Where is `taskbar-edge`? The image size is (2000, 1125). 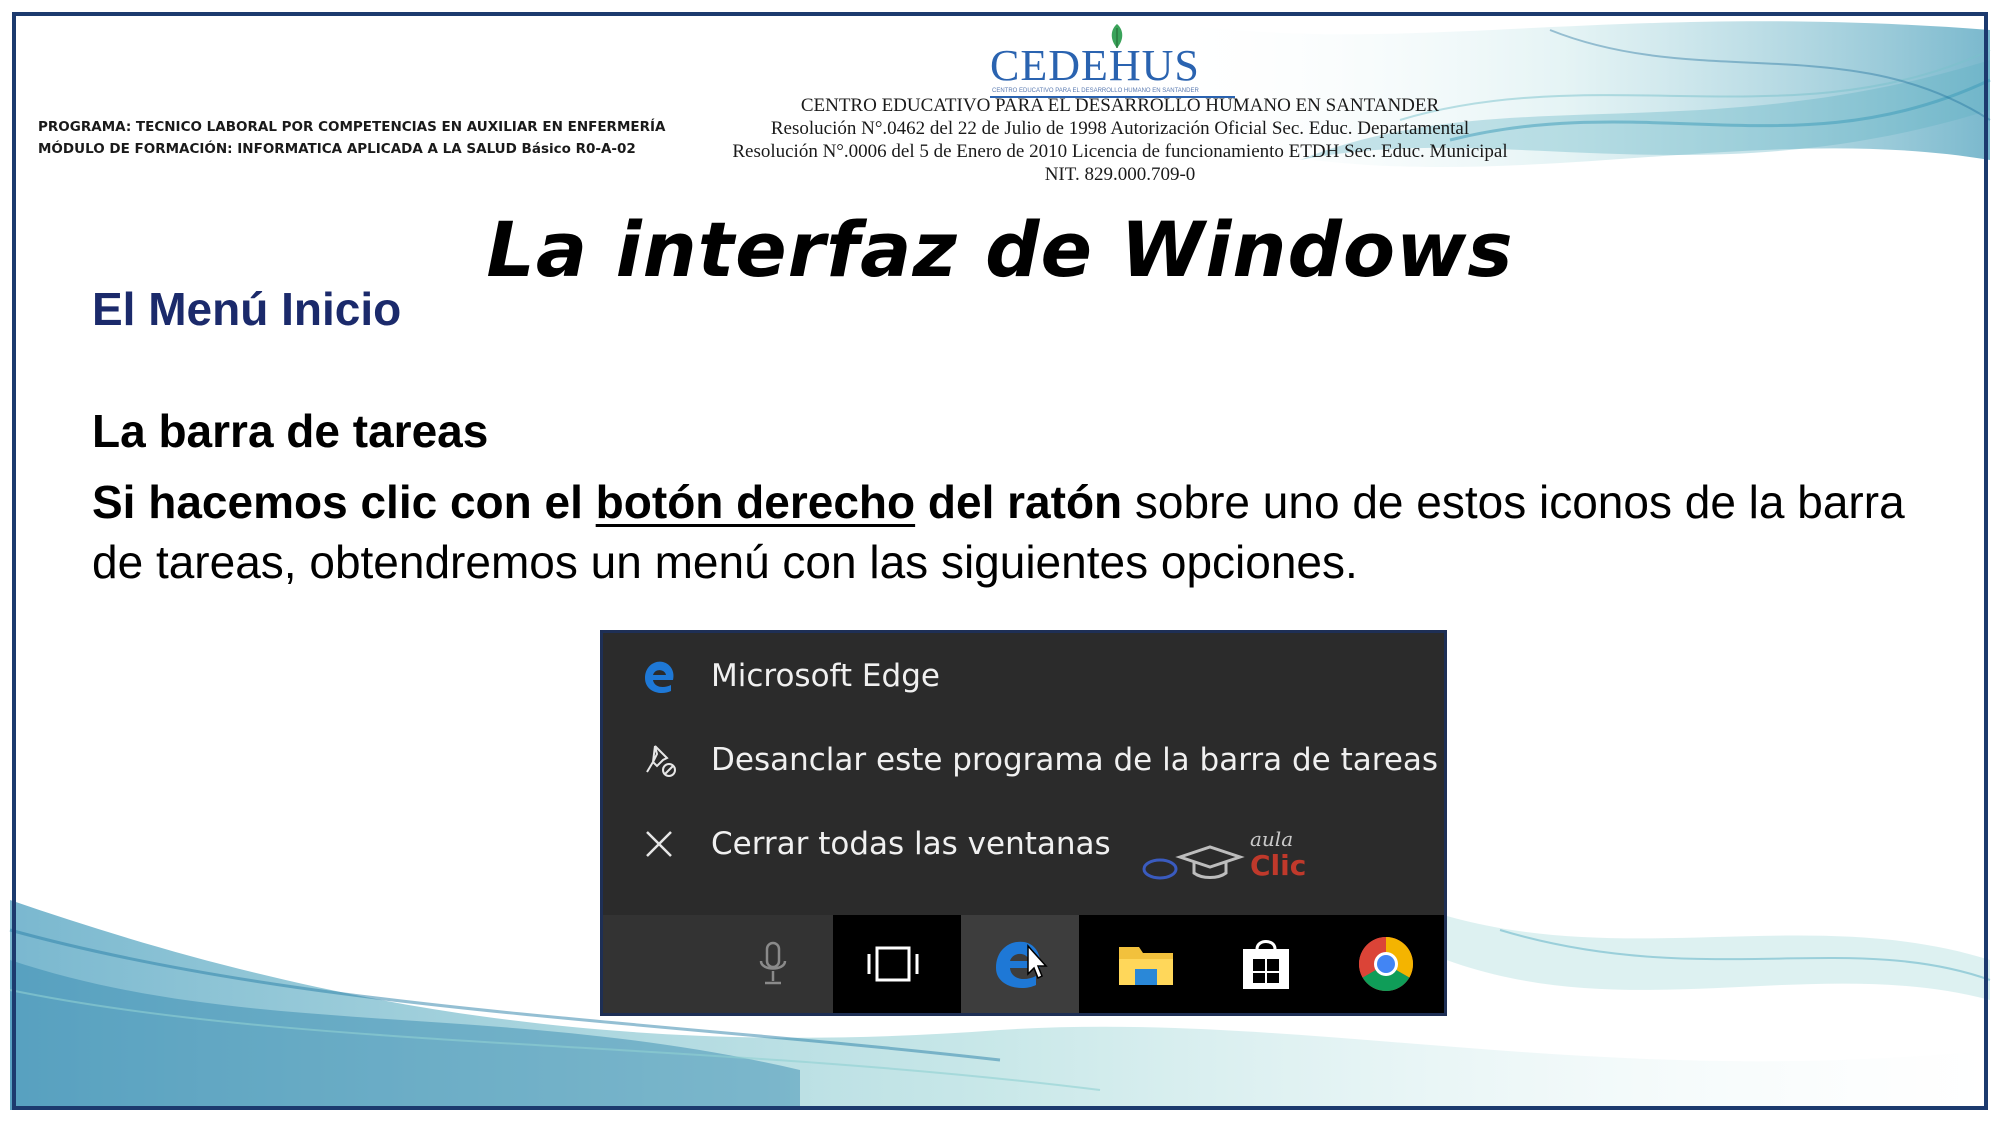 taskbar-edge is located at coordinates (1020, 964).